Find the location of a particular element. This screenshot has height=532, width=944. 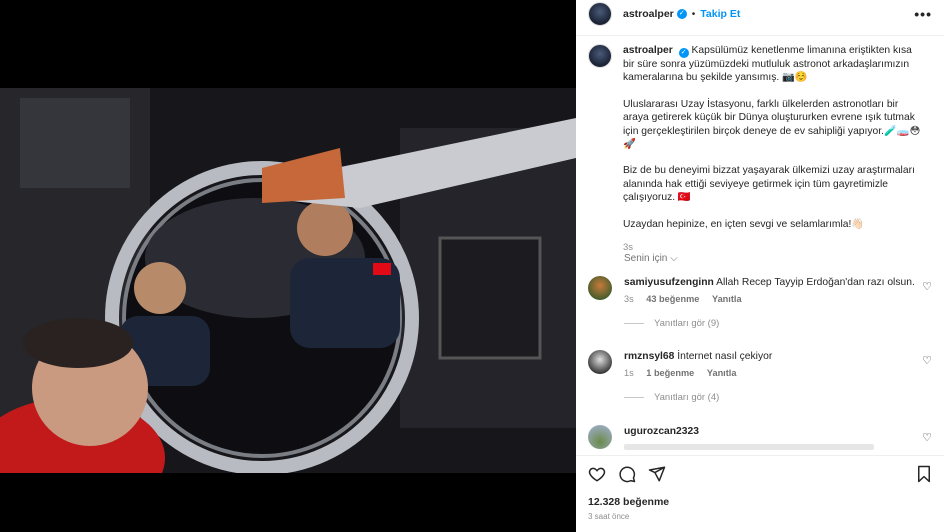

heart-icon is located at coordinates (597, 476).